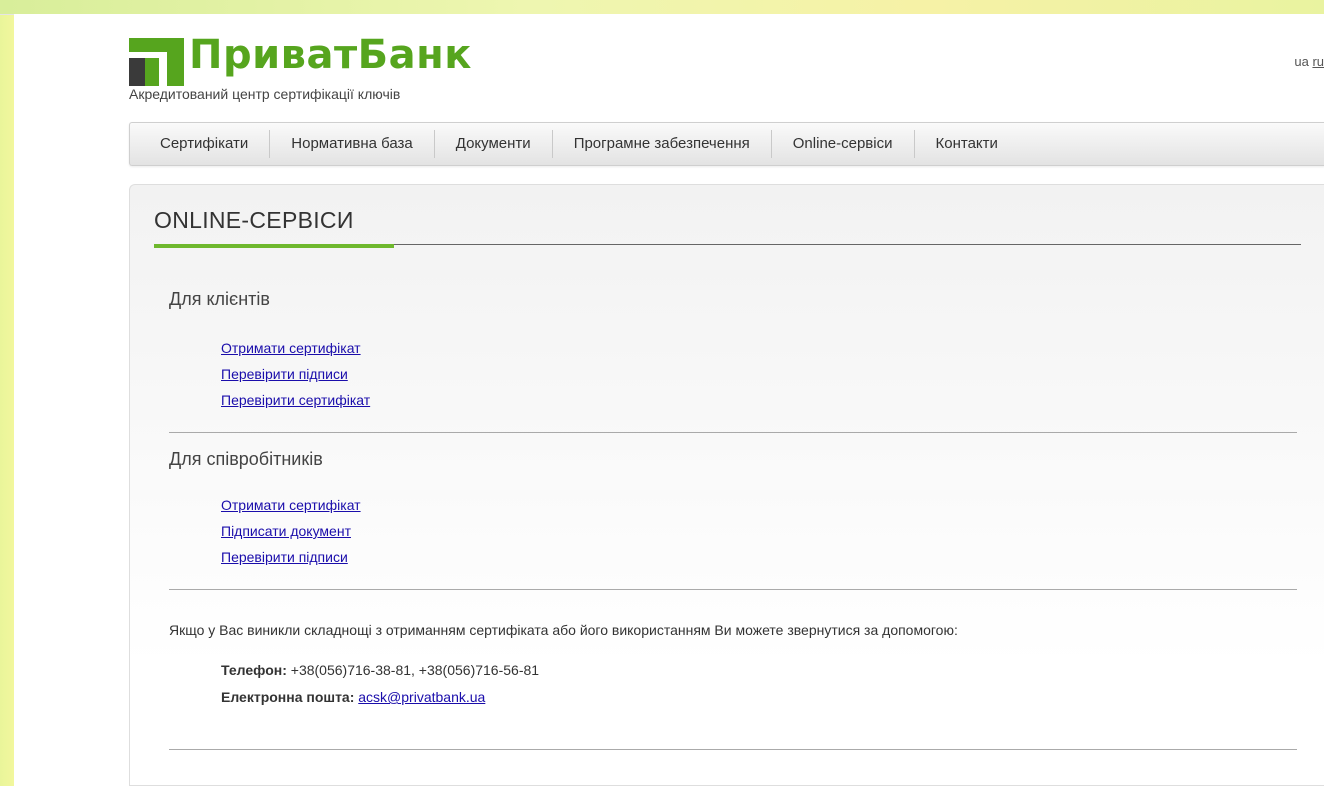  Describe the element at coordinates (291, 505) in the screenshot. I see `link-employee-get-certificate: Отримати сертифікат` at that location.